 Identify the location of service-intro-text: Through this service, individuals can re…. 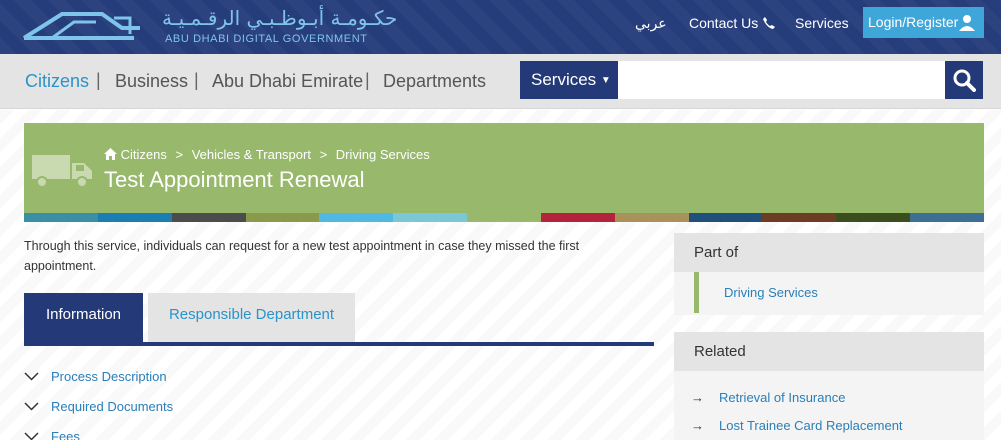
(302, 256).